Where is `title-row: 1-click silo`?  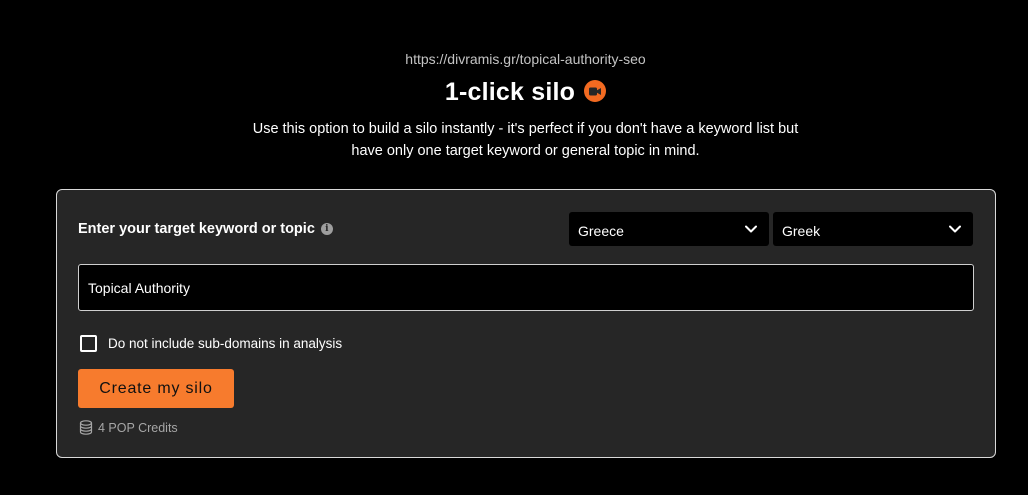
title-row: 1-click silo is located at coordinates (514, 92).